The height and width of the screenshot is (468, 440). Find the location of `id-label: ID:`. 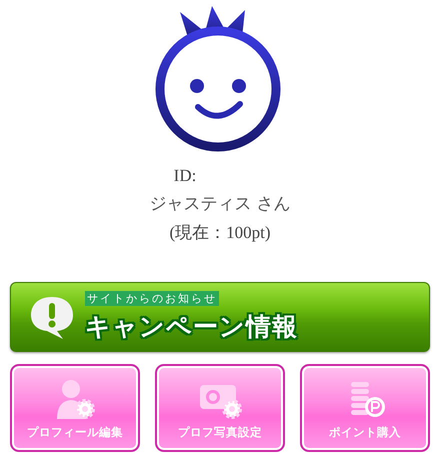

id-label: ID: is located at coordinates (185, 176).